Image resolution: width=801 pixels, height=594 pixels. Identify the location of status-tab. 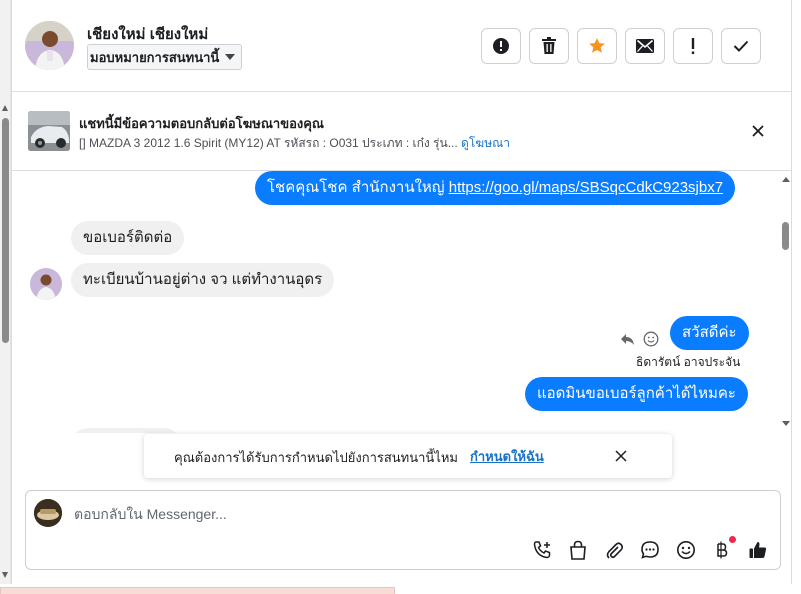
(197, 590).